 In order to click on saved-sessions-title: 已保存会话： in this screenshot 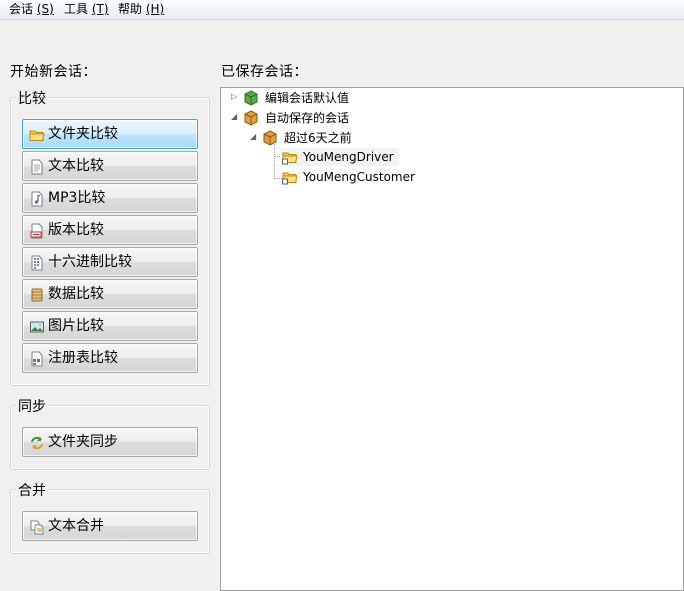, I will do `click(264, 72)`.